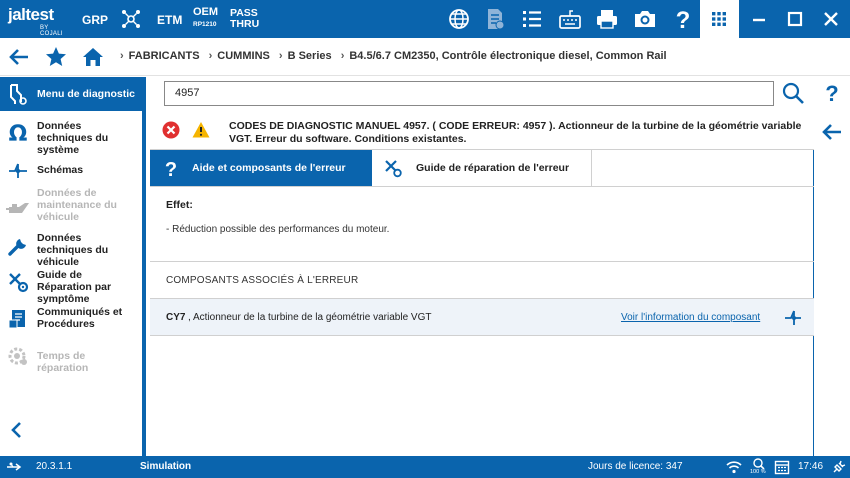 The height and width of the screenshot is (478, 850). Describe the element at coordinates (63, 362) in the screenshot. I see `sidebar-item-label: Temps de réparation` at that location.